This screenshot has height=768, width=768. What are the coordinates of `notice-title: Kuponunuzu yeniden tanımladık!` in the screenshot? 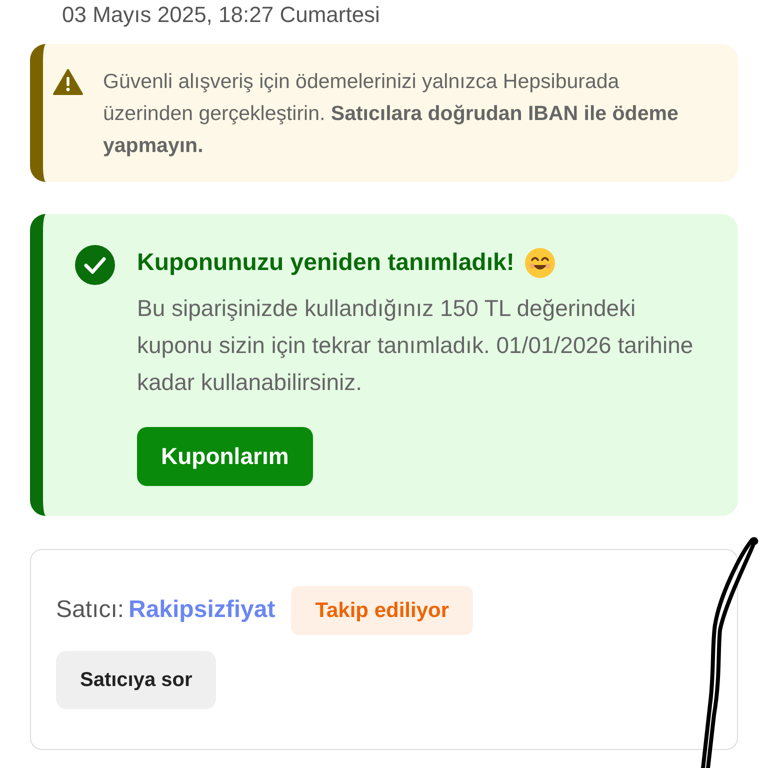 It's located at (325, 263).